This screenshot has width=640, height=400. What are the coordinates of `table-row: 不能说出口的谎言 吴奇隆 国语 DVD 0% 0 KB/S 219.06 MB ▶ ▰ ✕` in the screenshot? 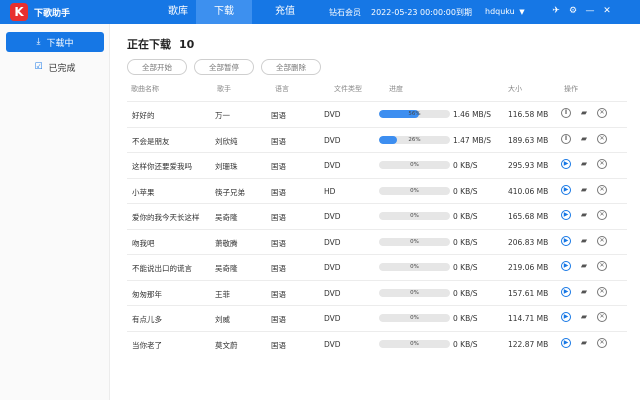 It's located at (377, 266).